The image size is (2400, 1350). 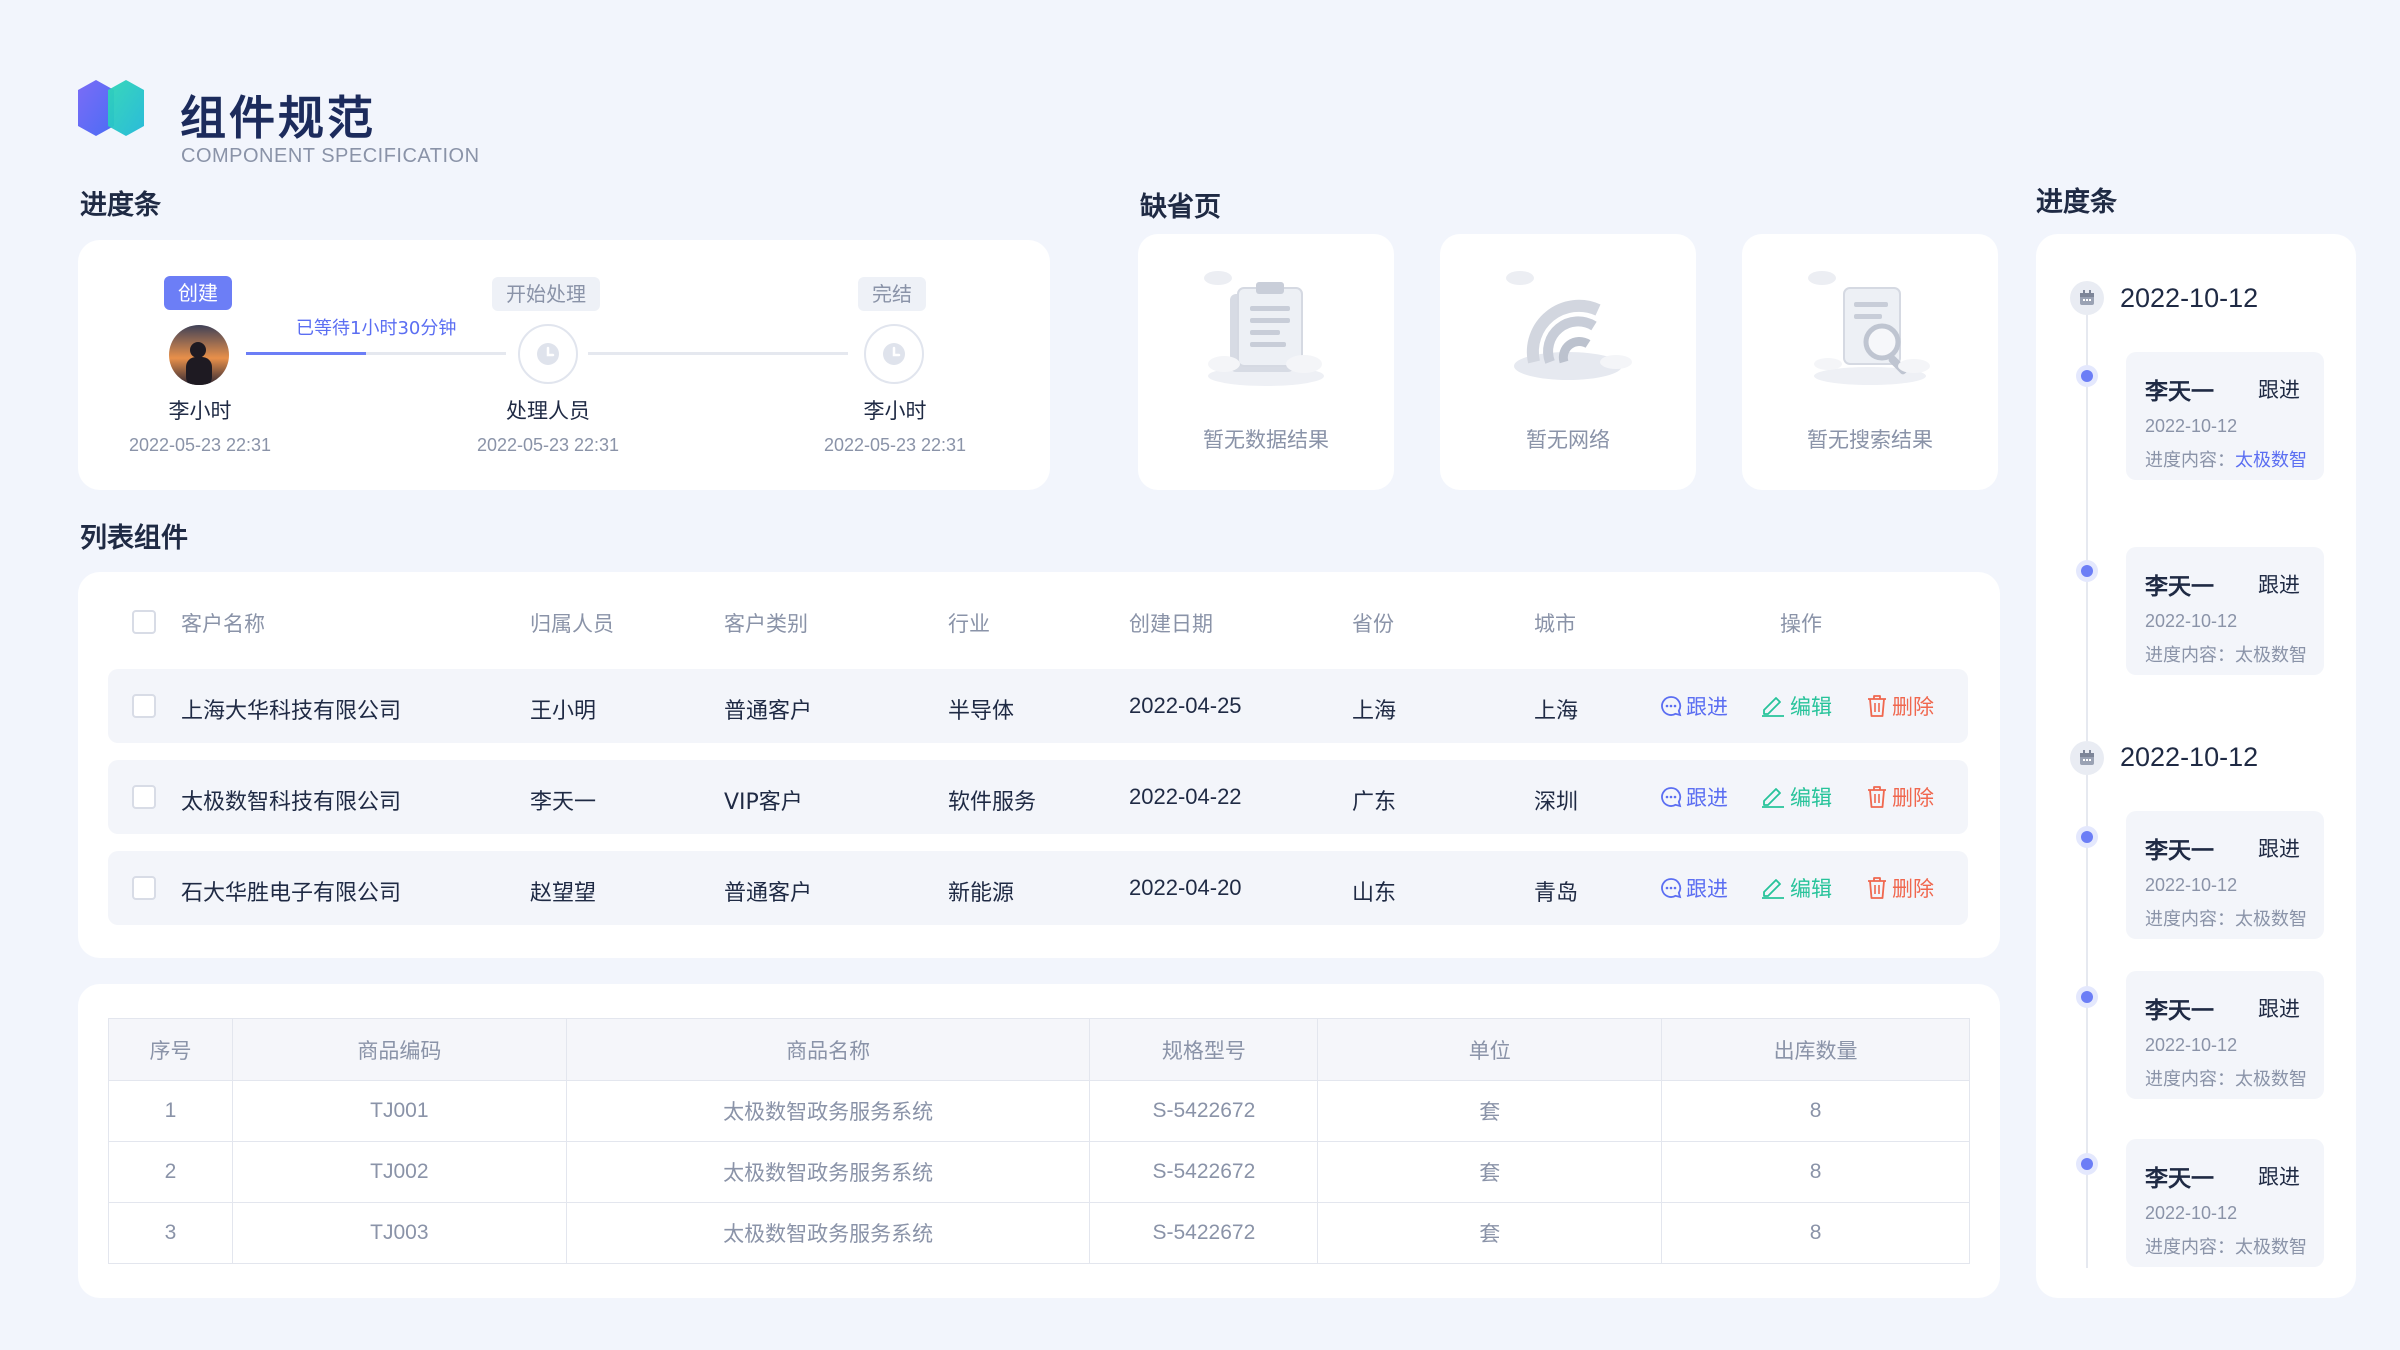 I want to click on step-connector, so click(x=718, y=353).